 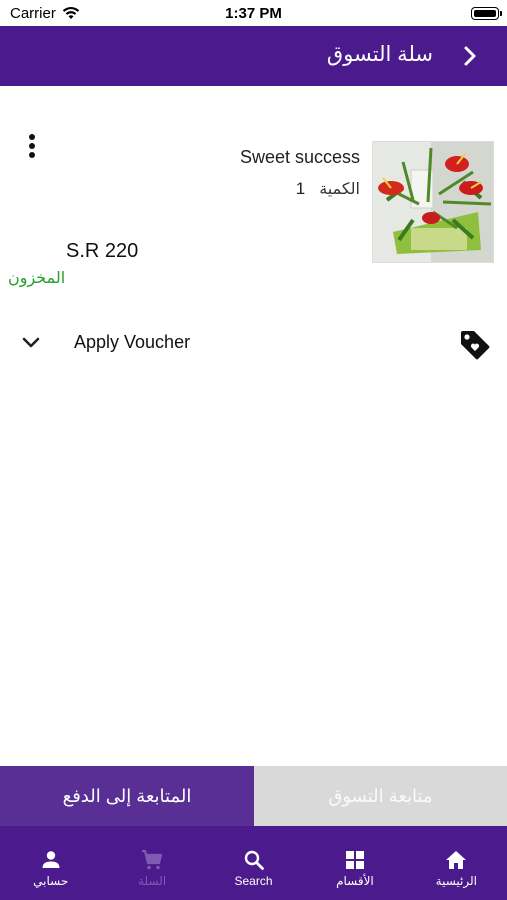 I want to click on item-price: S.R 220, so click(x=102, y=251).